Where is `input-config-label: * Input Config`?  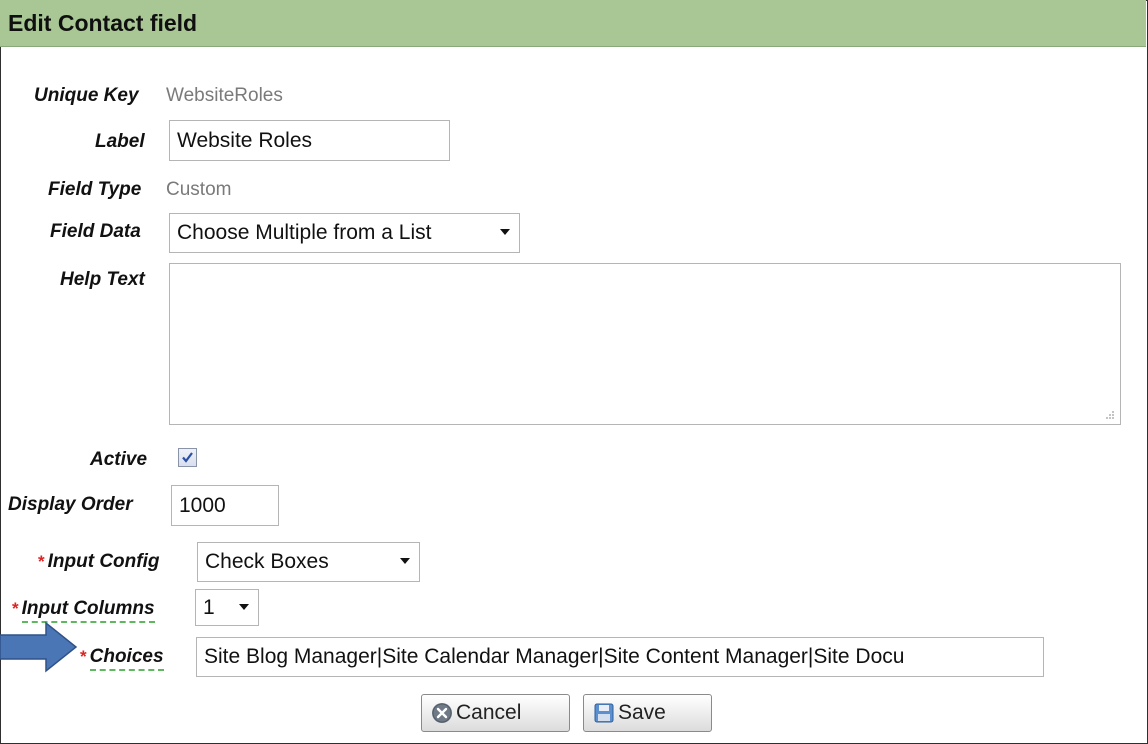
input-config-label: * Input Config is located at coordinates (99, 561).